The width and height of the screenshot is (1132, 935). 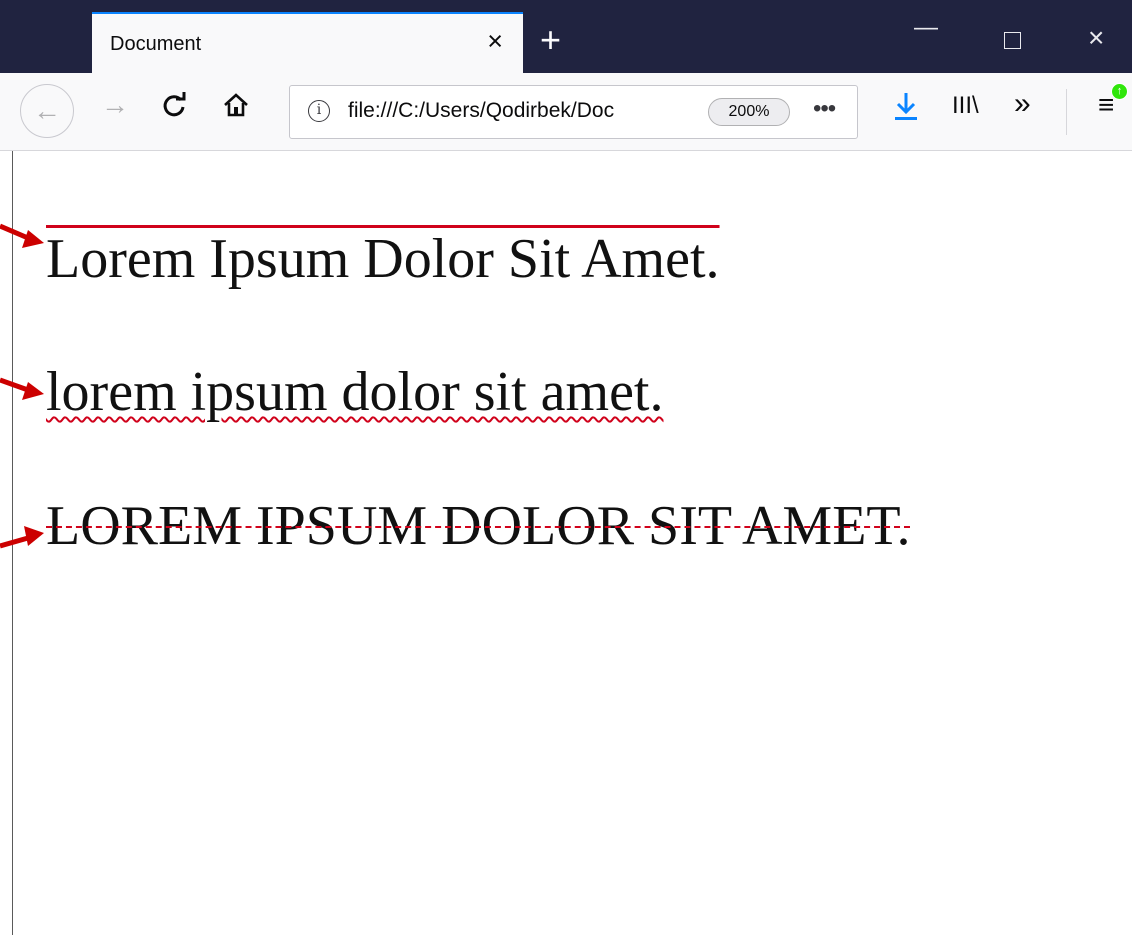 I want to click on wavy-underline-text: lorem ipsum dolor sit amet., so click(x=355, y=392).